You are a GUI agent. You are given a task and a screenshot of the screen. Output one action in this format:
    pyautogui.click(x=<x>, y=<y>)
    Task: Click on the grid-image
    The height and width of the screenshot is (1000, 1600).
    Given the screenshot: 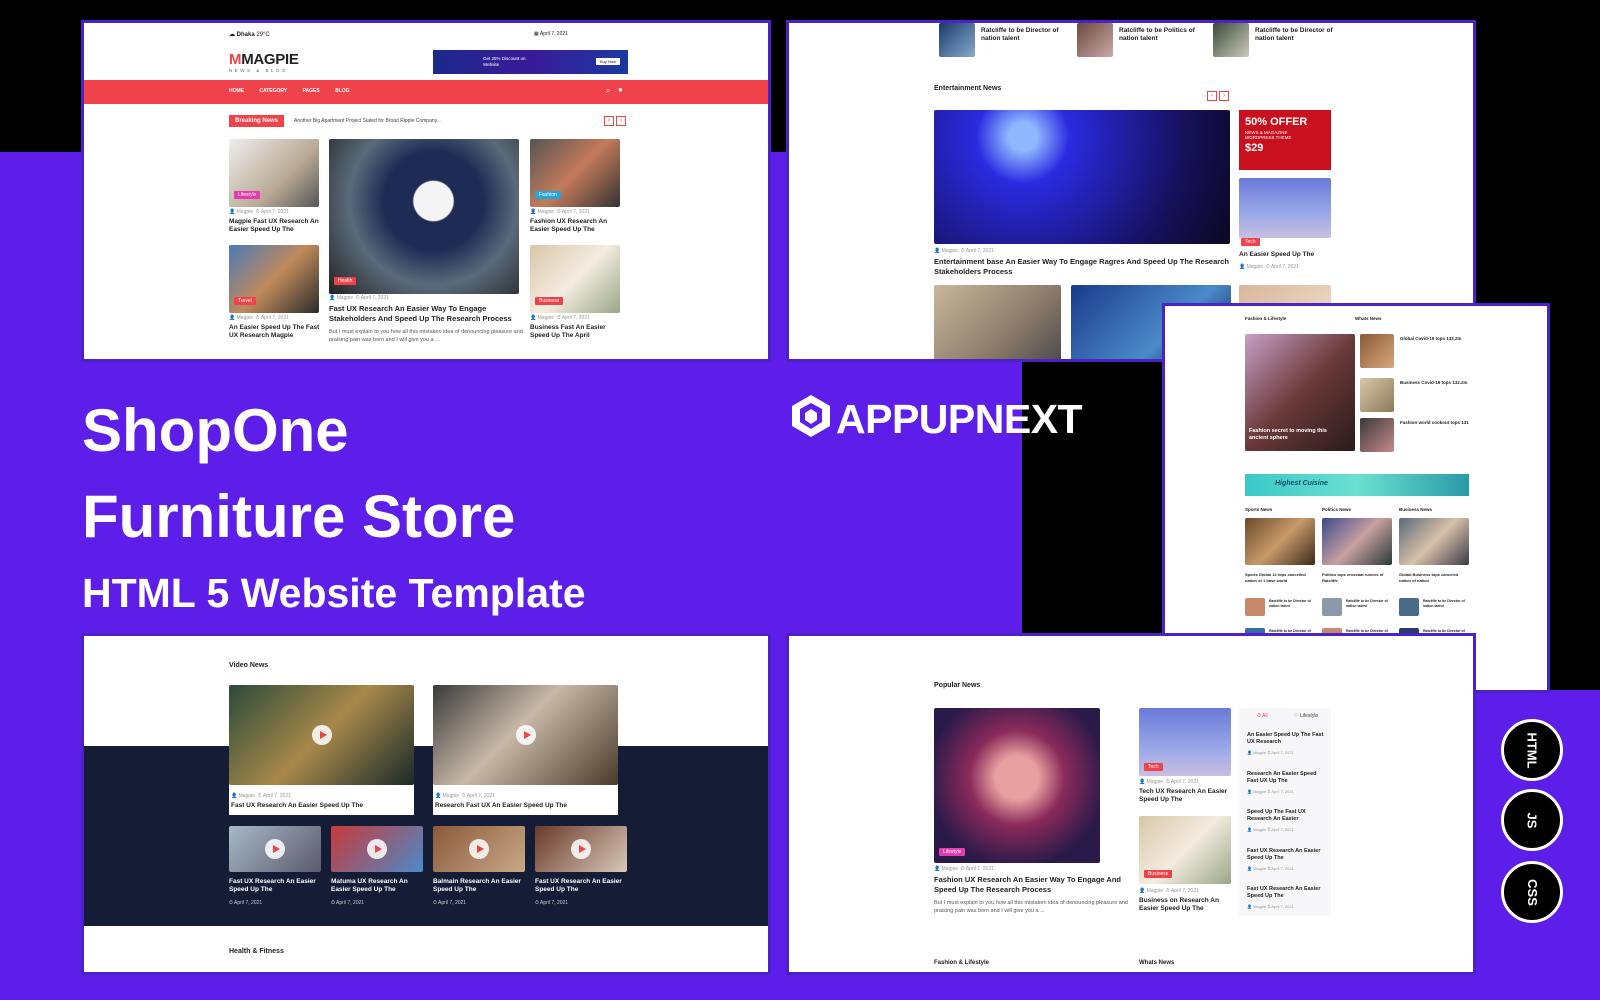 What is the action you would take?
    pyautogui.click(x=997, y=322)
    